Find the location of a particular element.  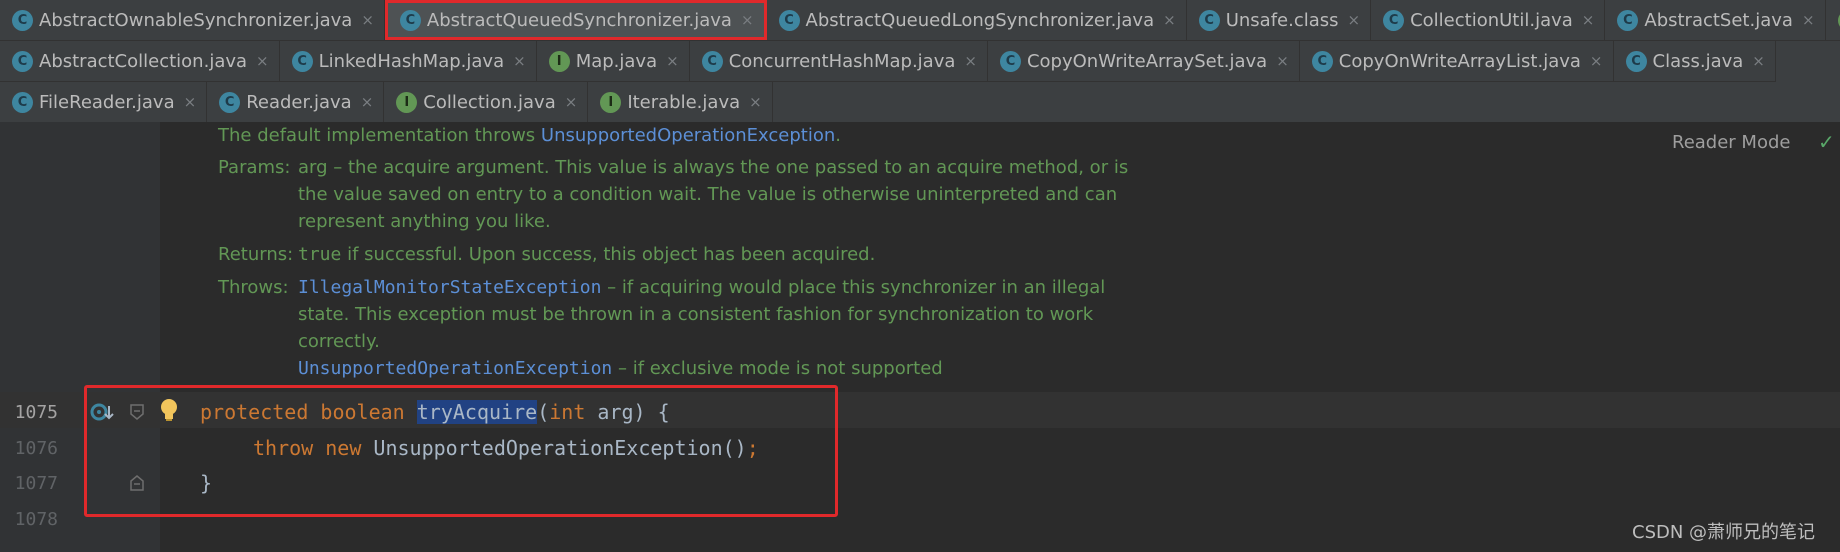

editor-tab: C AbstractQueuedSynchronizer.java × is located at coordinates (575, 20).